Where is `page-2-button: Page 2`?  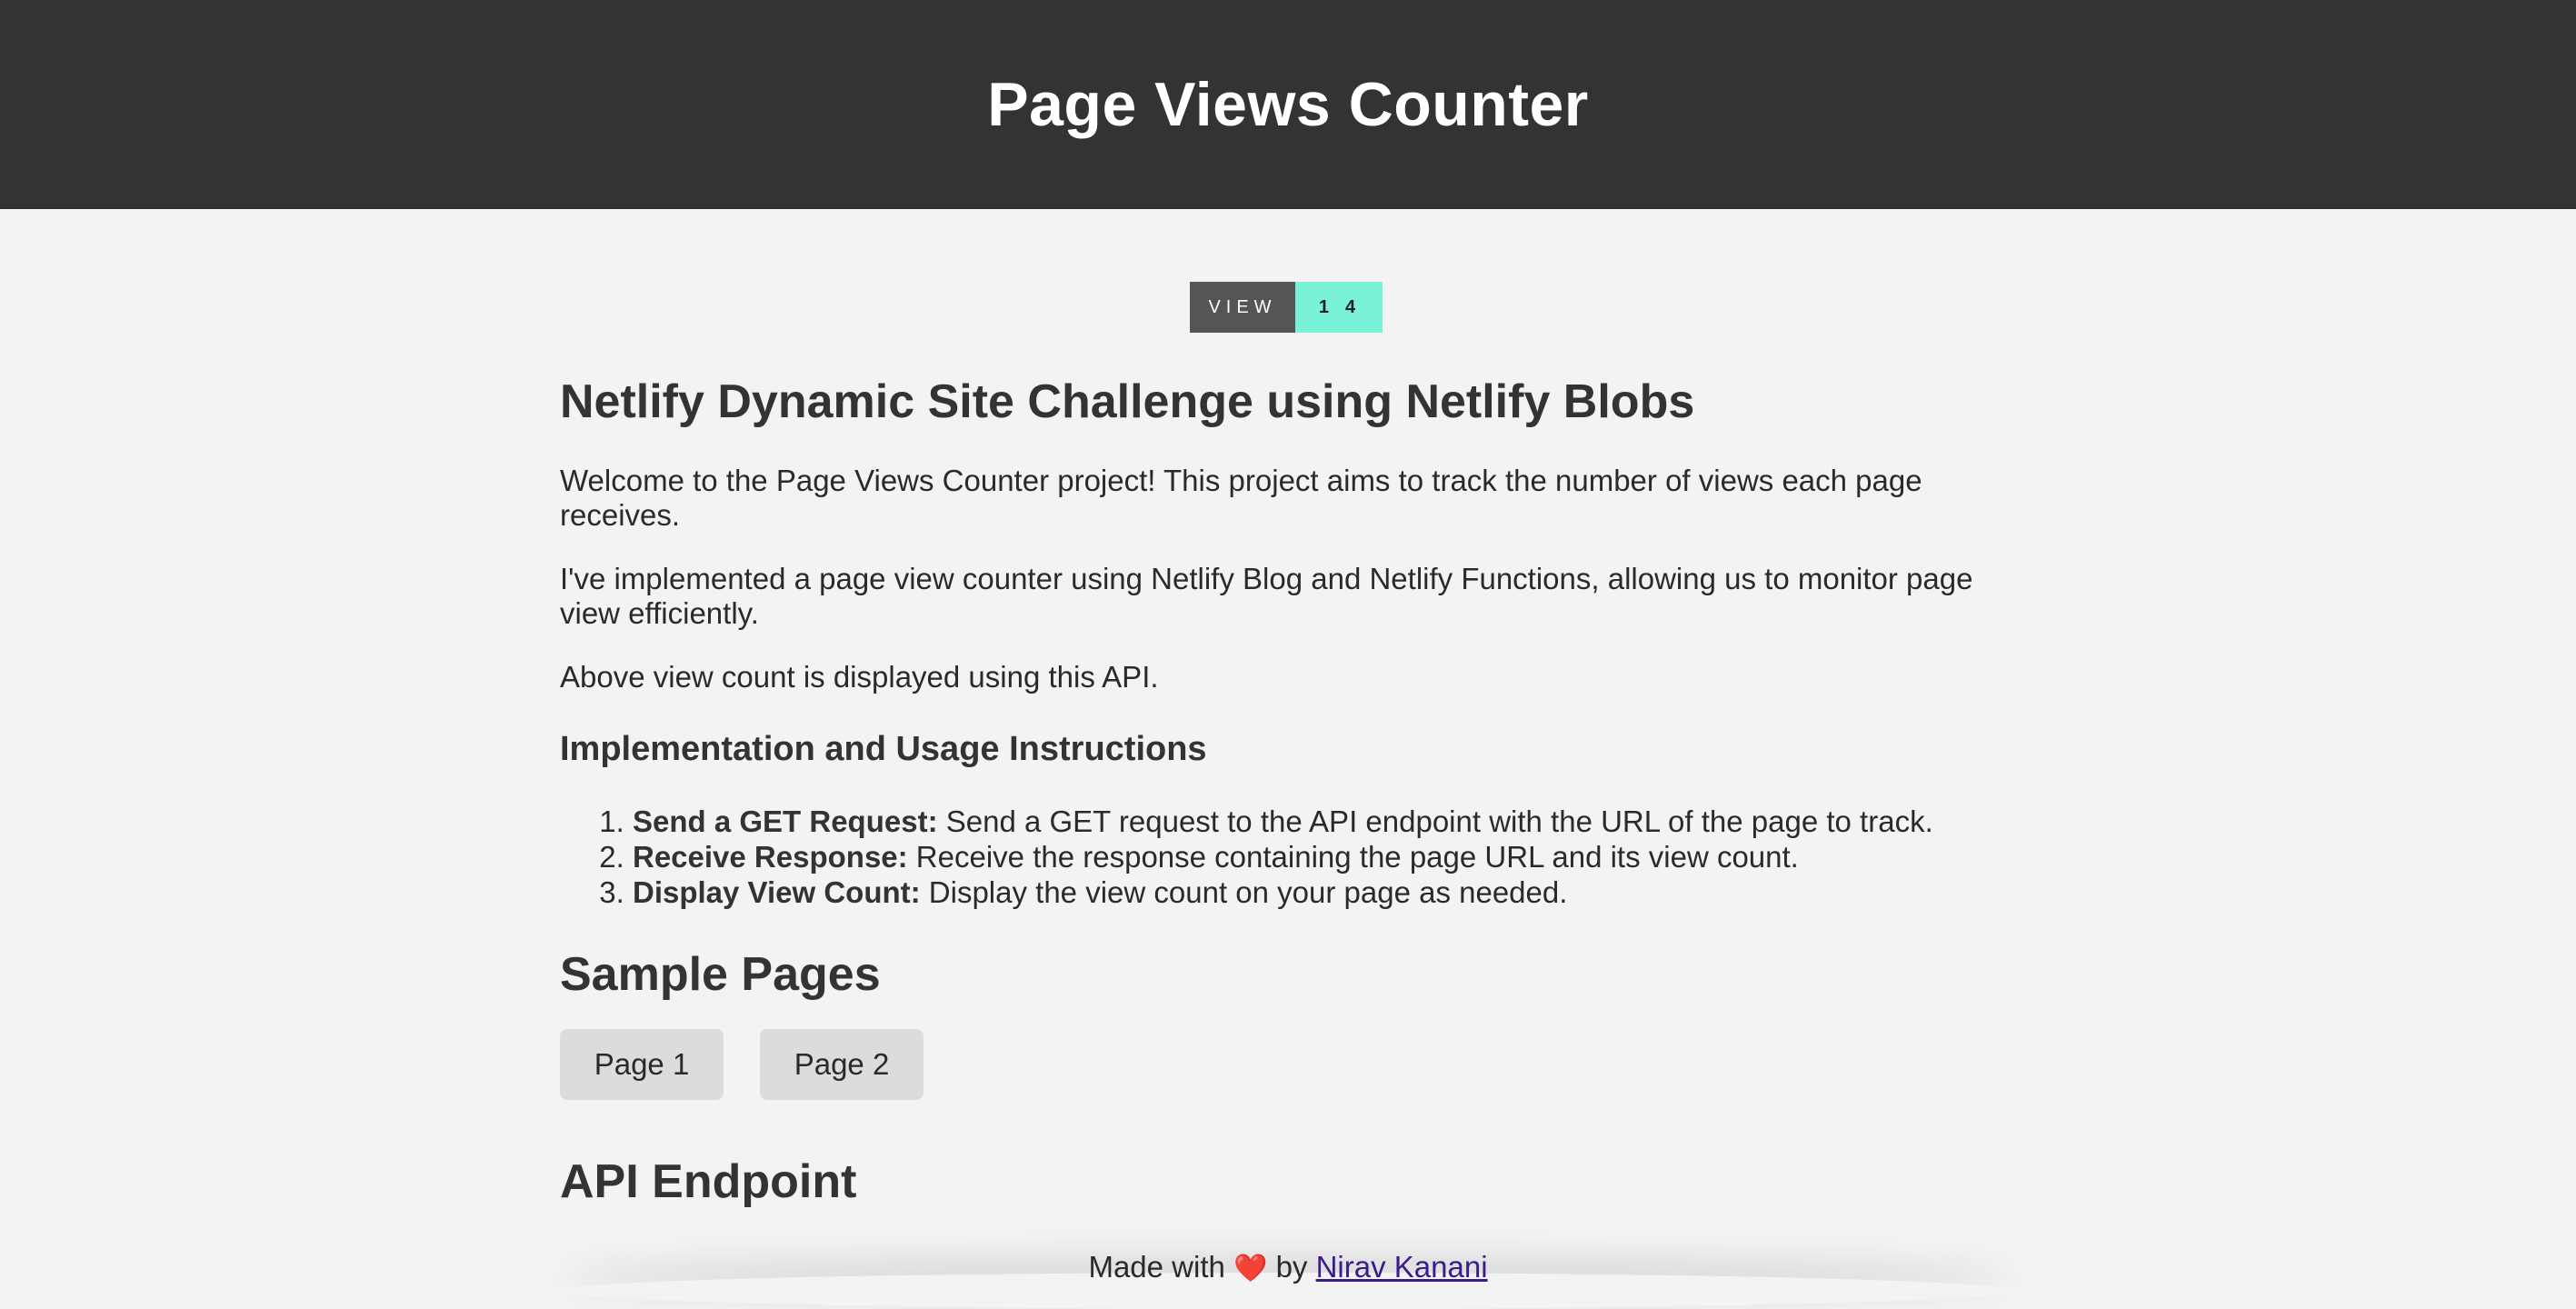
page-2-button: Page 2 is located at coordinates (842, 1064).